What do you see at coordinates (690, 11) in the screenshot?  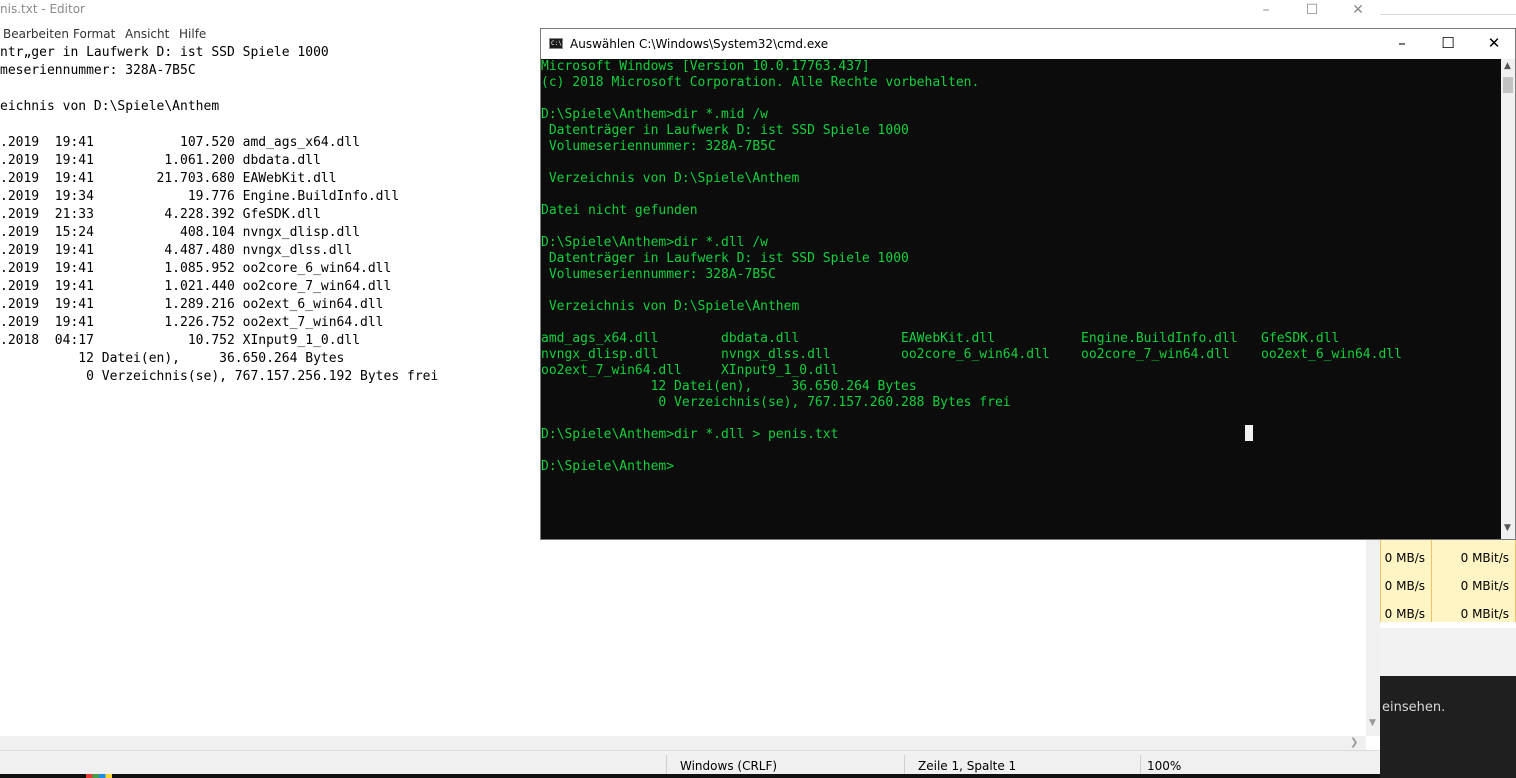 I see `notepad-titlebar: nis.txt - Editor – ☐ ✕` at bounding box center [690, 11].